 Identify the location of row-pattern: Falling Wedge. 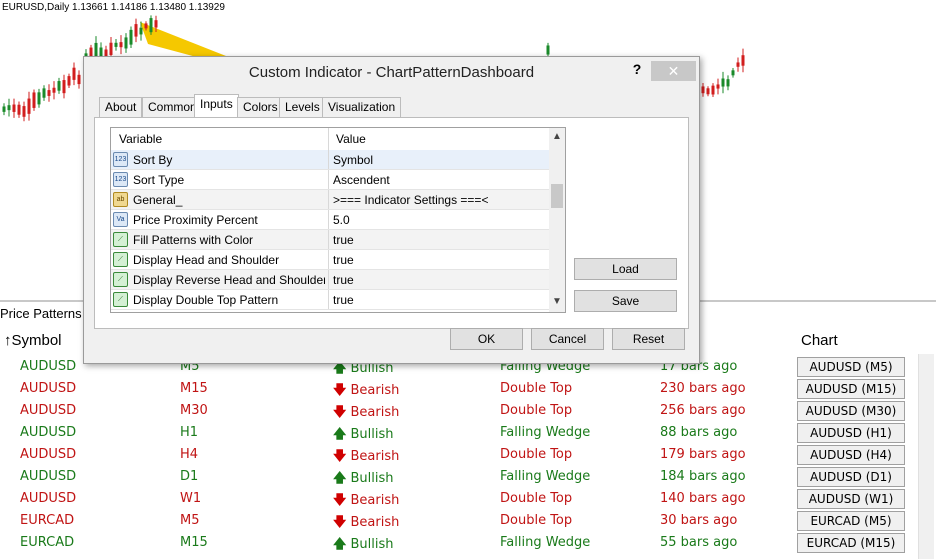
(545, 432).